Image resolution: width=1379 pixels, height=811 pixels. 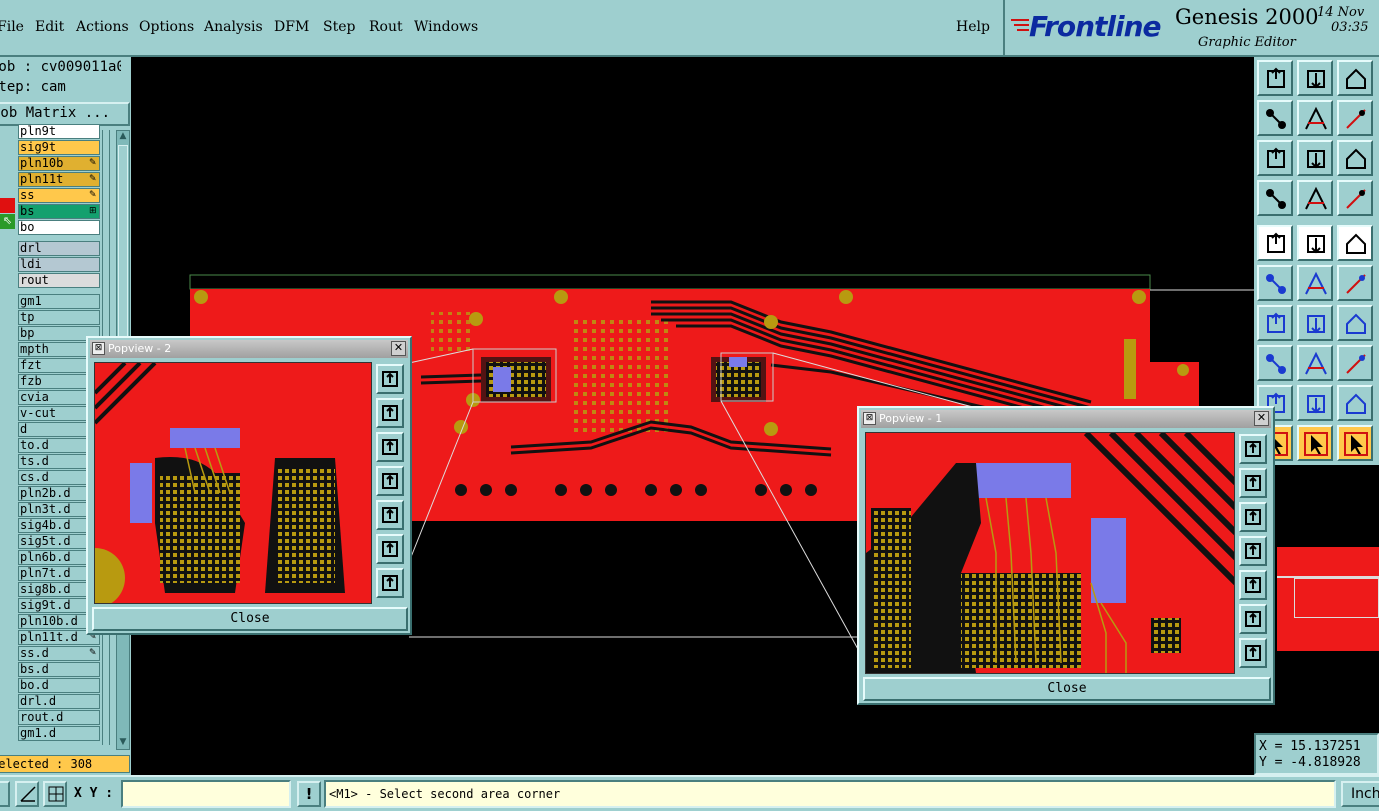 I want to click on pad-button, so click(x=1275, y=363).